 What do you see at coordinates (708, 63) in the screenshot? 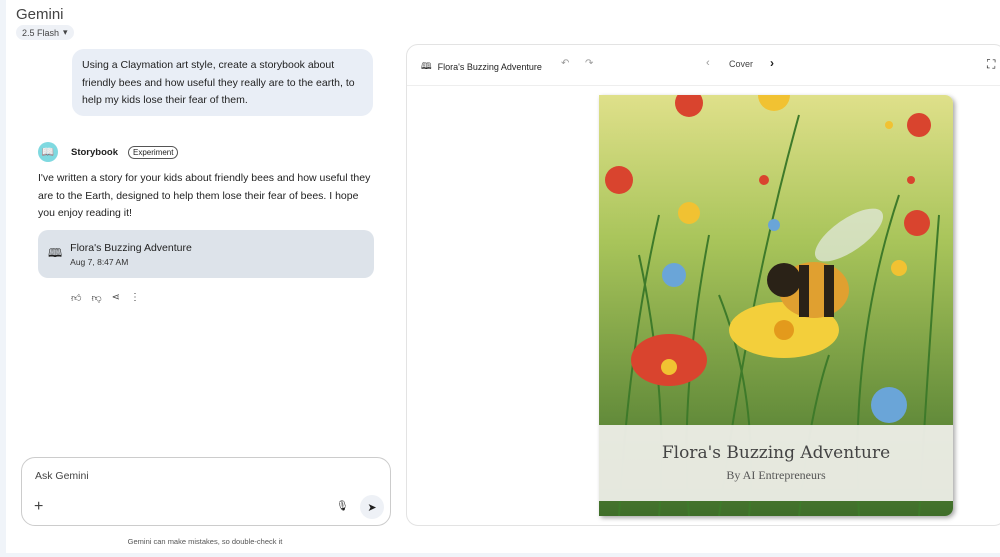
I see `prev-page-icon: ‹` at bounding box center [708, 63].